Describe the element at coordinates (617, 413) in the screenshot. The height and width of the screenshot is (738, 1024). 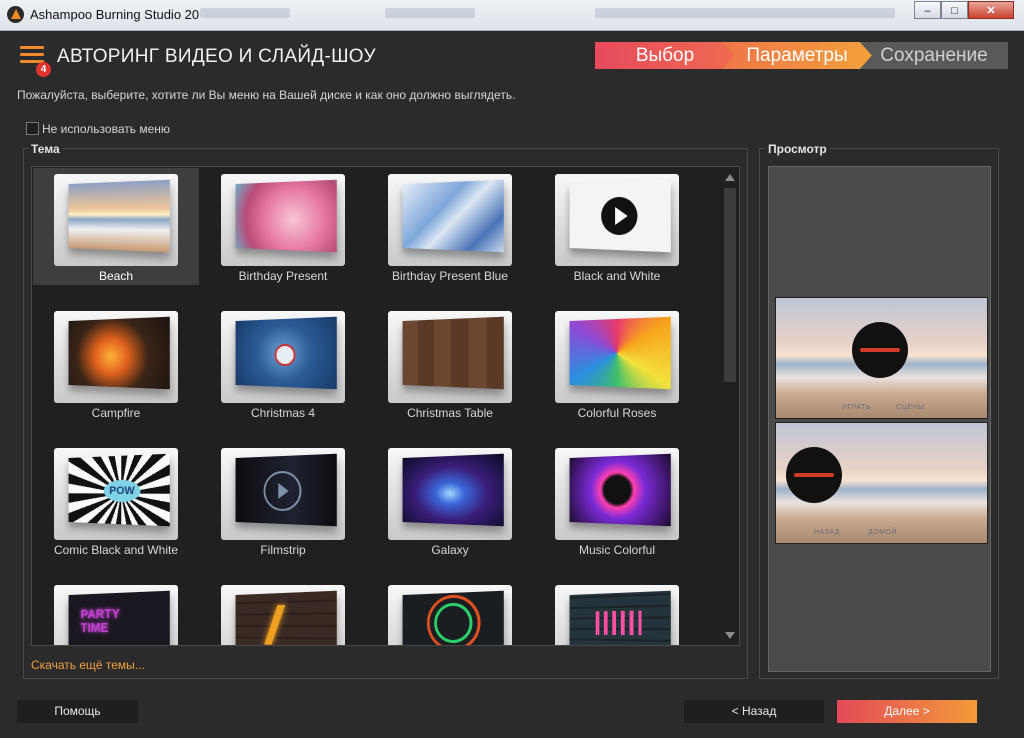
I see `theme-name: Colorful Roses` at that location.